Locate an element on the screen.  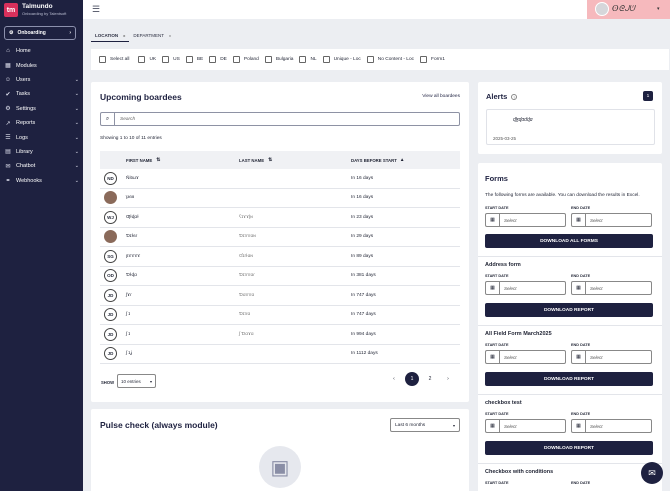
table-row: JD ʃ ɪʝ In 1112 days is located at coordinates (280, 354).